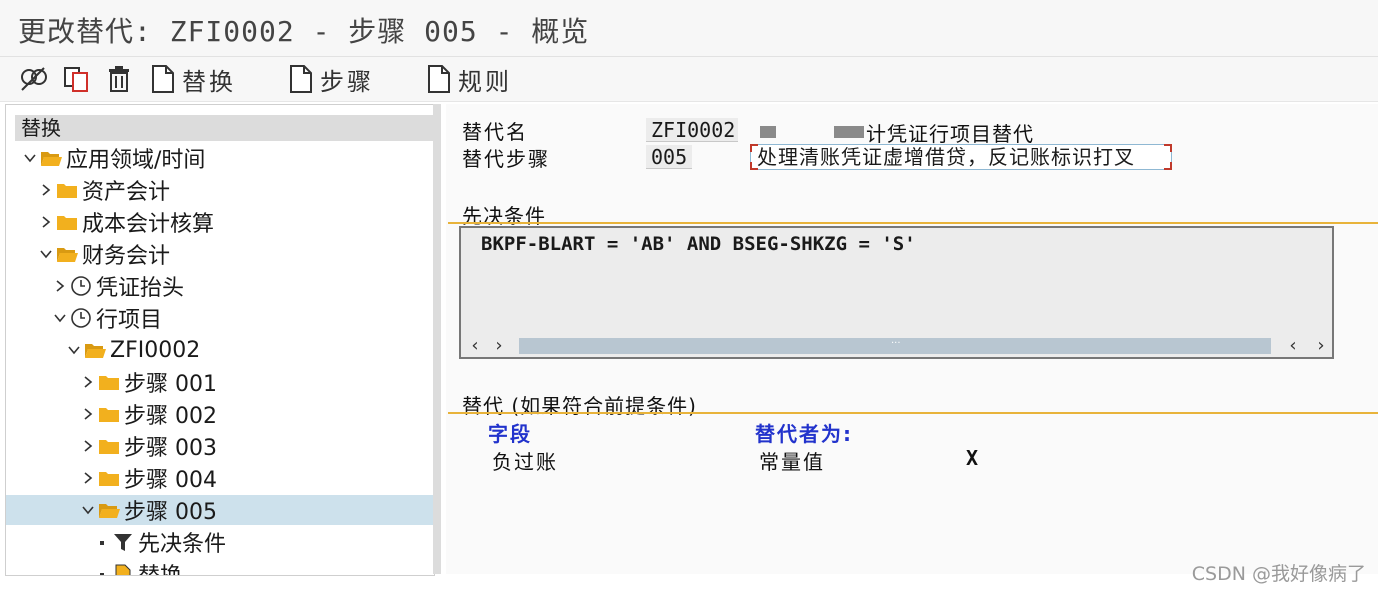 This screenshot has height=590, width=1378. Describe the element at coordinates (140, 288) in the screenshot. I see `tree-node-label: 凭证抬头` at that location.